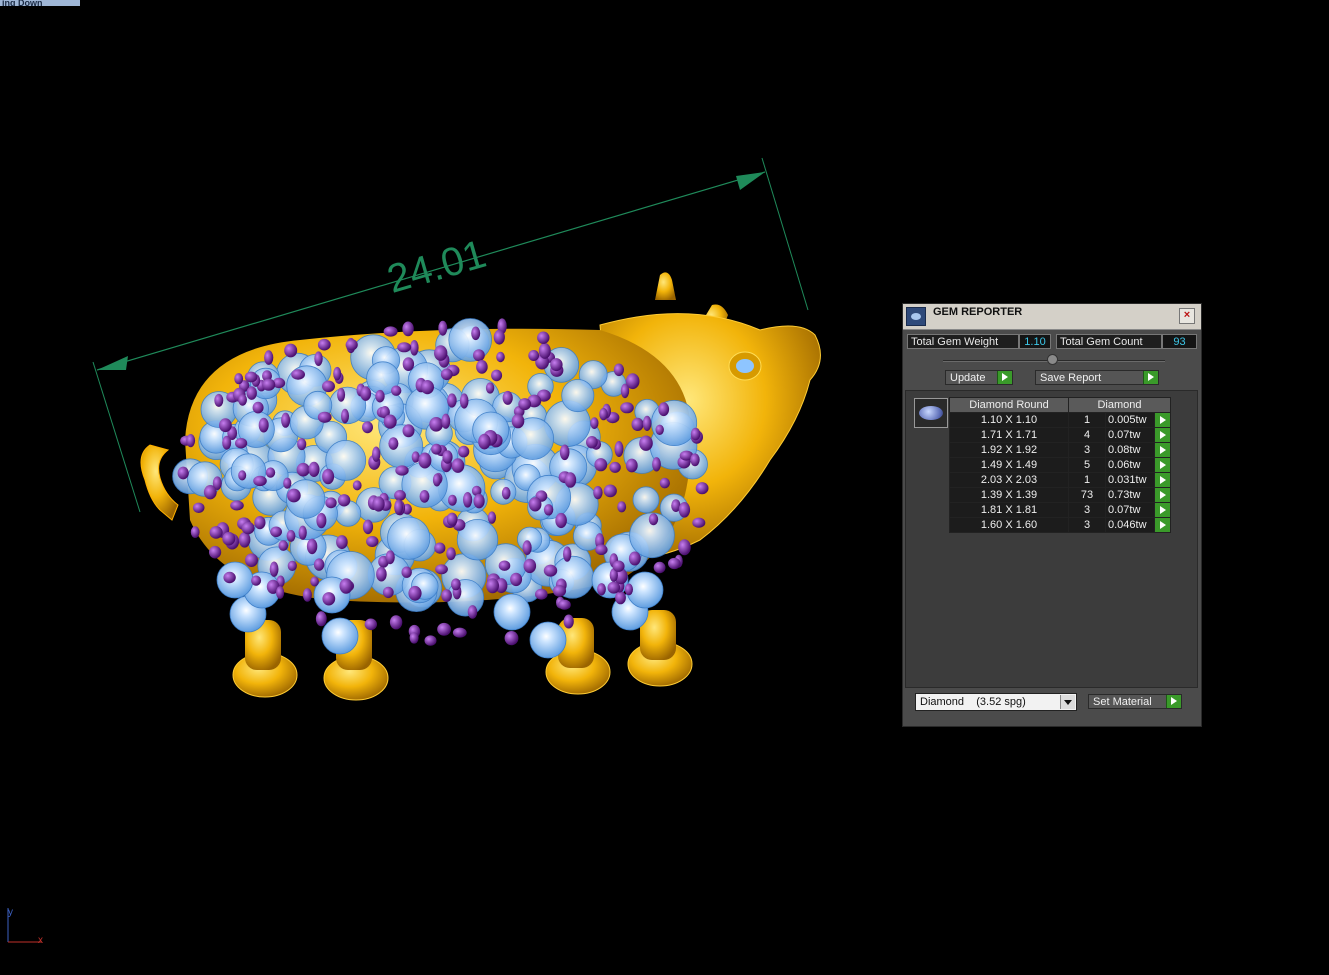 Image resolution: width=1329 pixels, height=975 pixels. I want to click on table-row: 1.81 X 1.81 3 0.07tw, so click(1060, 510).